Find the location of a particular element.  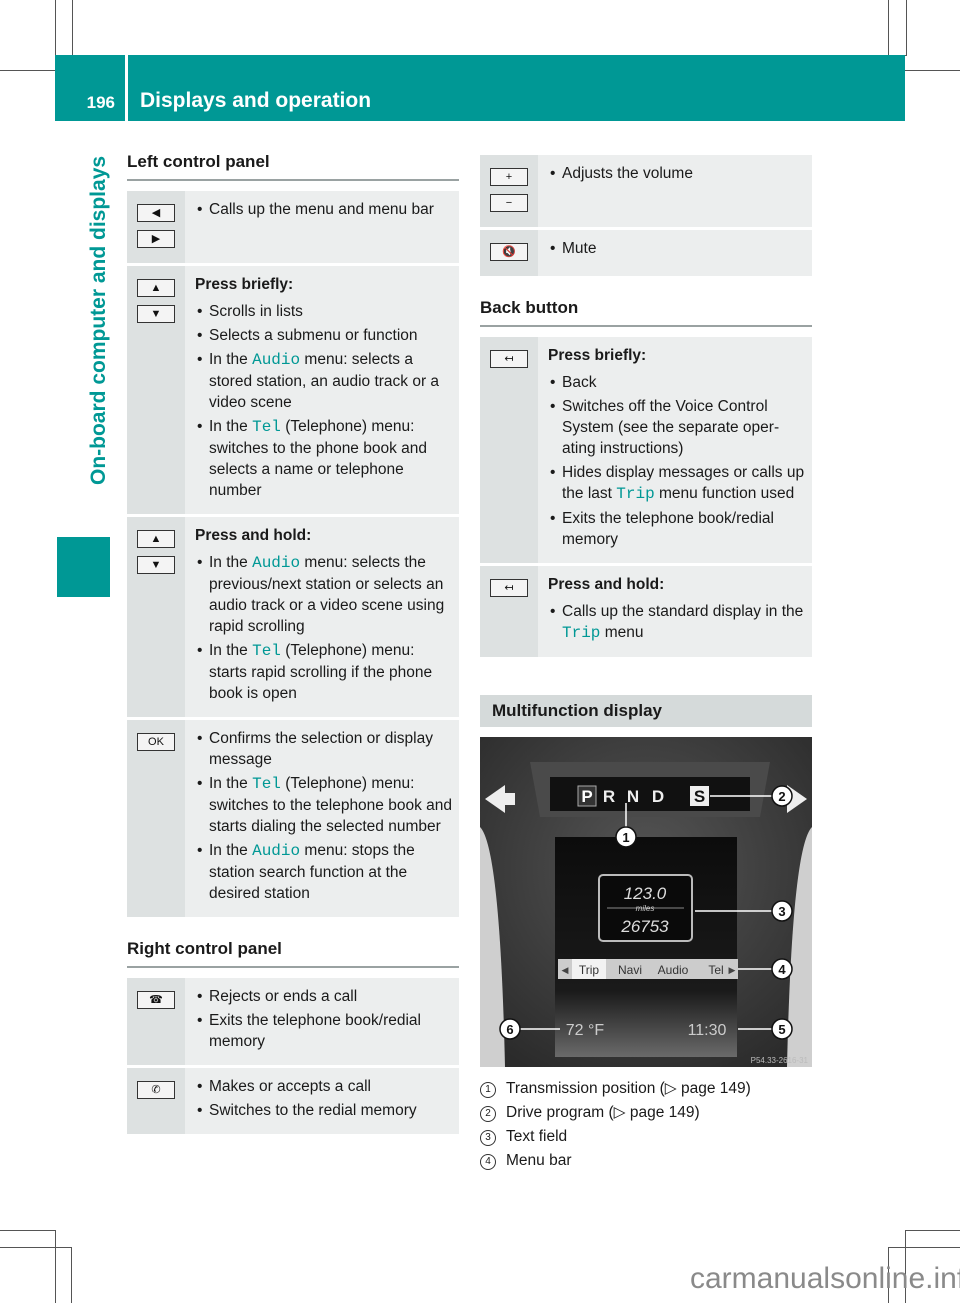

svg-text: 5 is located at coordinates (781, 1029).